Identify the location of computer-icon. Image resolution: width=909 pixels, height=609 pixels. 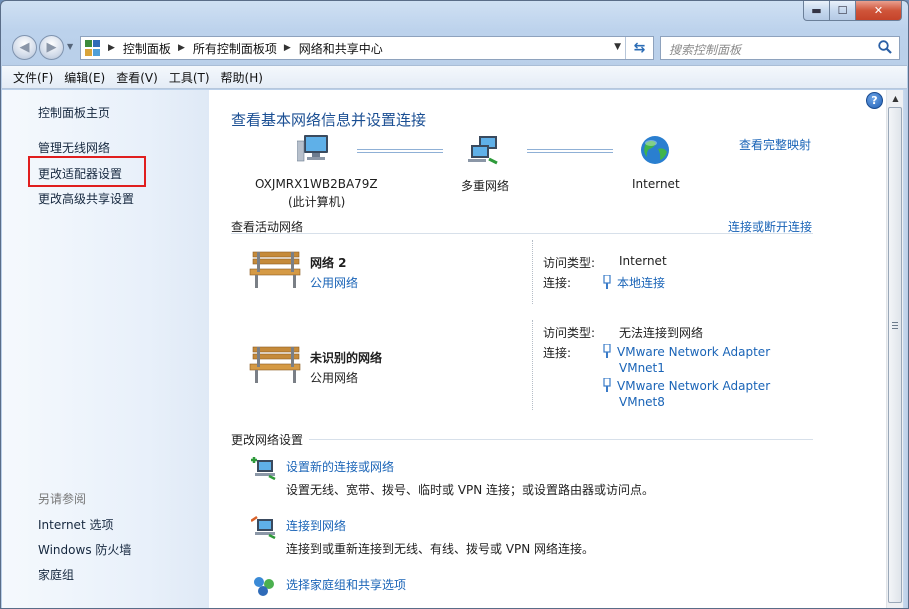
(312, 148).